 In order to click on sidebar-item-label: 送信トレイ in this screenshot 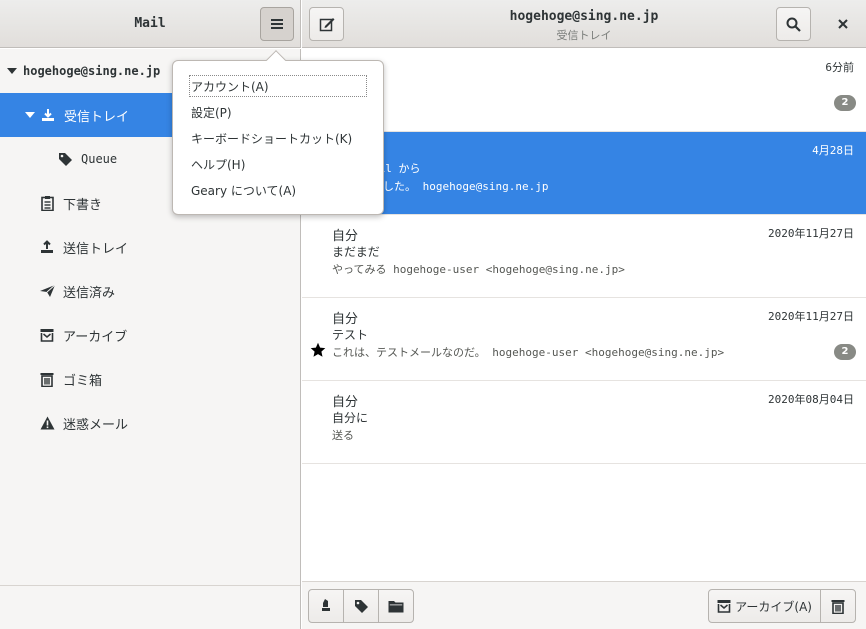, I will do `click(96, 249)`.